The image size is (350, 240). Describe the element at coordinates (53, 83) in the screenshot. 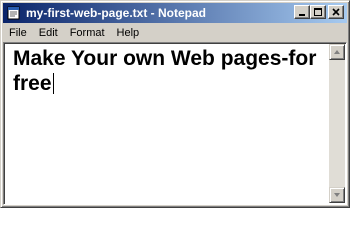

I see `text-caret` at that location.